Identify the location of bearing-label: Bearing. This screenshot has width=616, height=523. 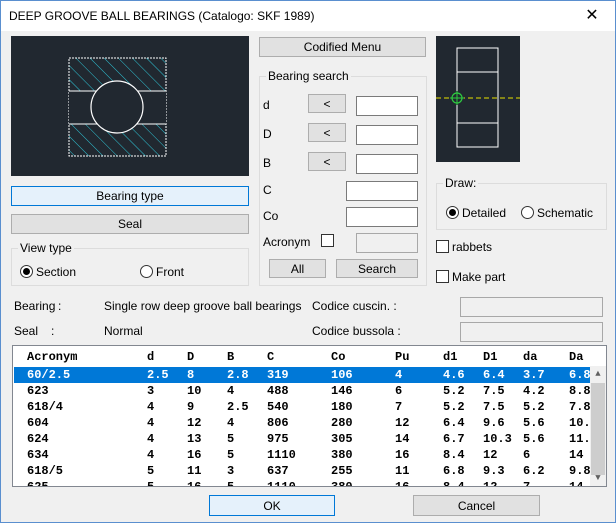
(35, 306).